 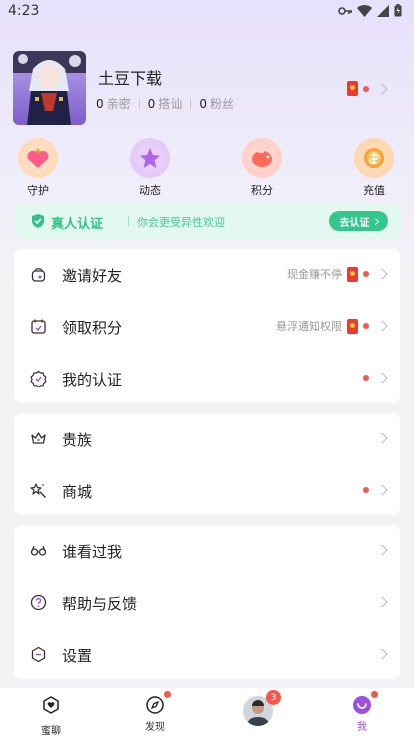 What do you see at coordinates (51, 731) in the screenshot?
I see `tab-label: 蜜聊` at bounding box center [51, 731].